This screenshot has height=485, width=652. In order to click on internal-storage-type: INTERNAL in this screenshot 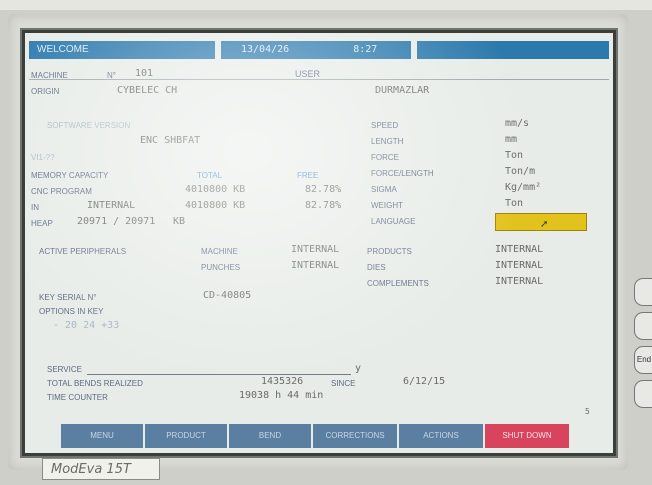, I will do `click(111, 205)`.